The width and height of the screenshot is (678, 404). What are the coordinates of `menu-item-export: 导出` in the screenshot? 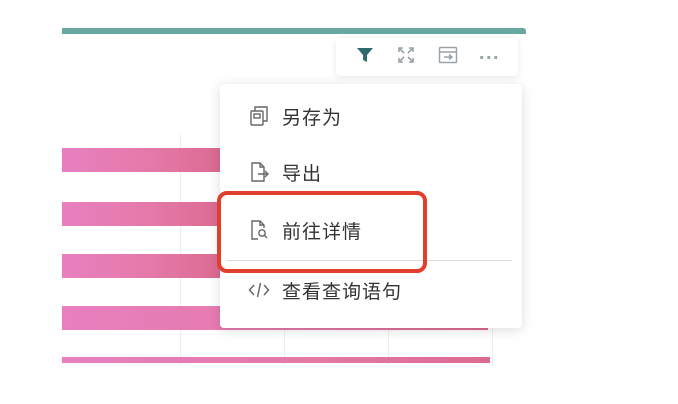 It's located at (371, 172).